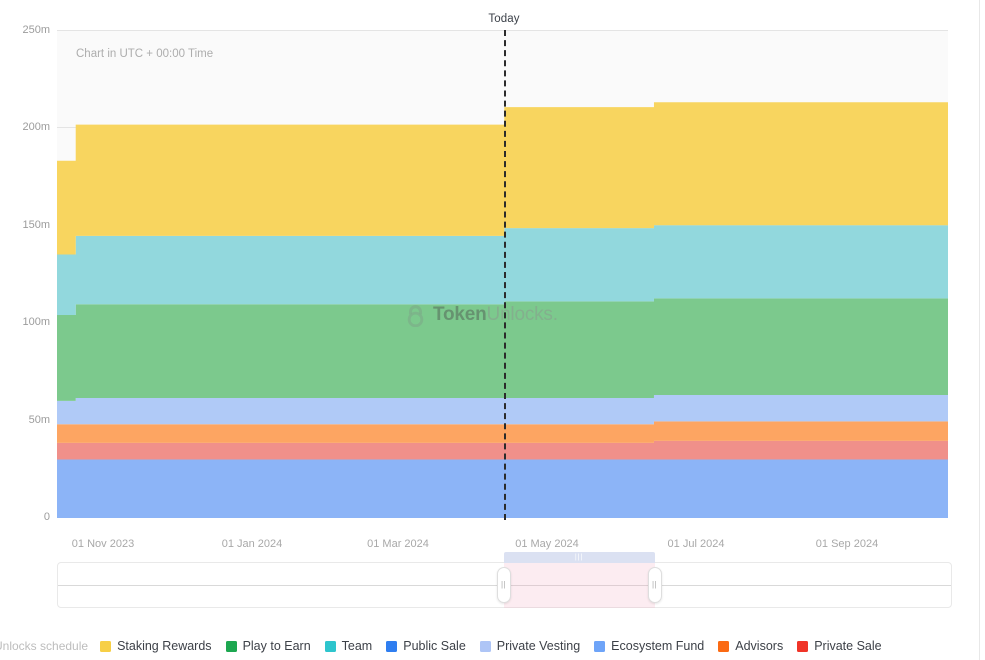 The width and height of the screenshot is (985, 660). What do you see at coordinates (579, 585) in the screenshot?
I see `range-slider-selection` at bounding box center [579, 585].